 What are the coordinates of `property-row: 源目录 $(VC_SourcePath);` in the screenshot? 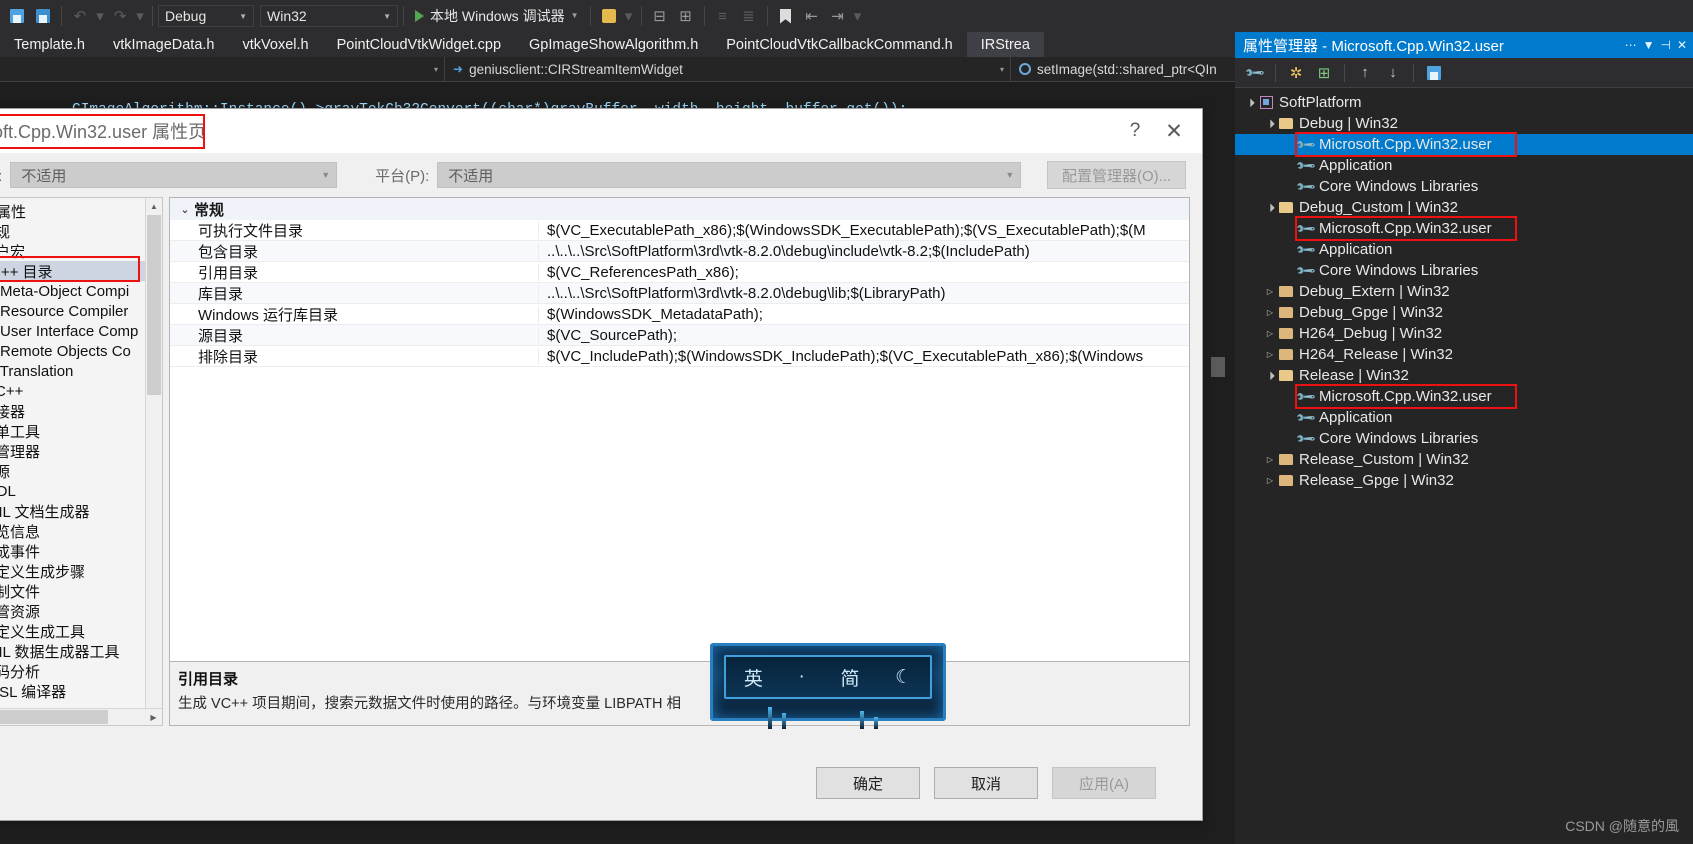 It's located at (679, 335).